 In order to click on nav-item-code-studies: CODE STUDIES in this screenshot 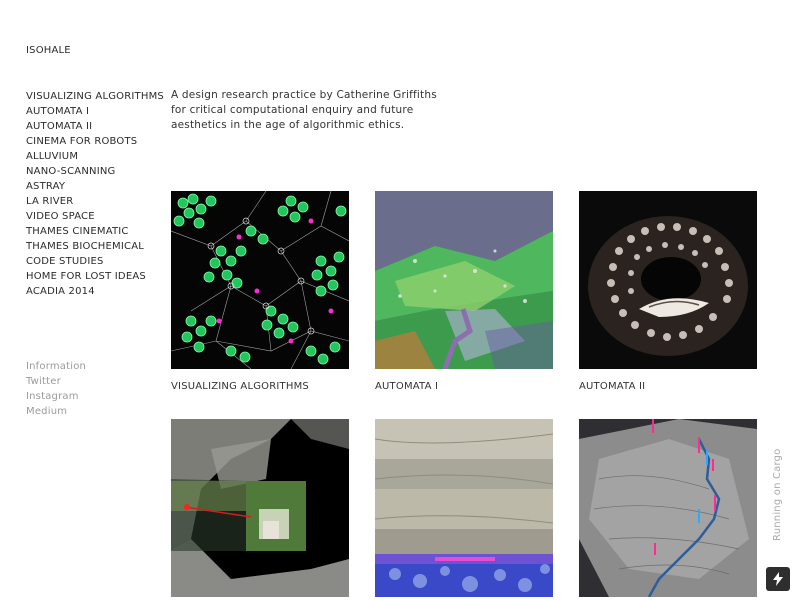, I will do `click(101, 261)`.